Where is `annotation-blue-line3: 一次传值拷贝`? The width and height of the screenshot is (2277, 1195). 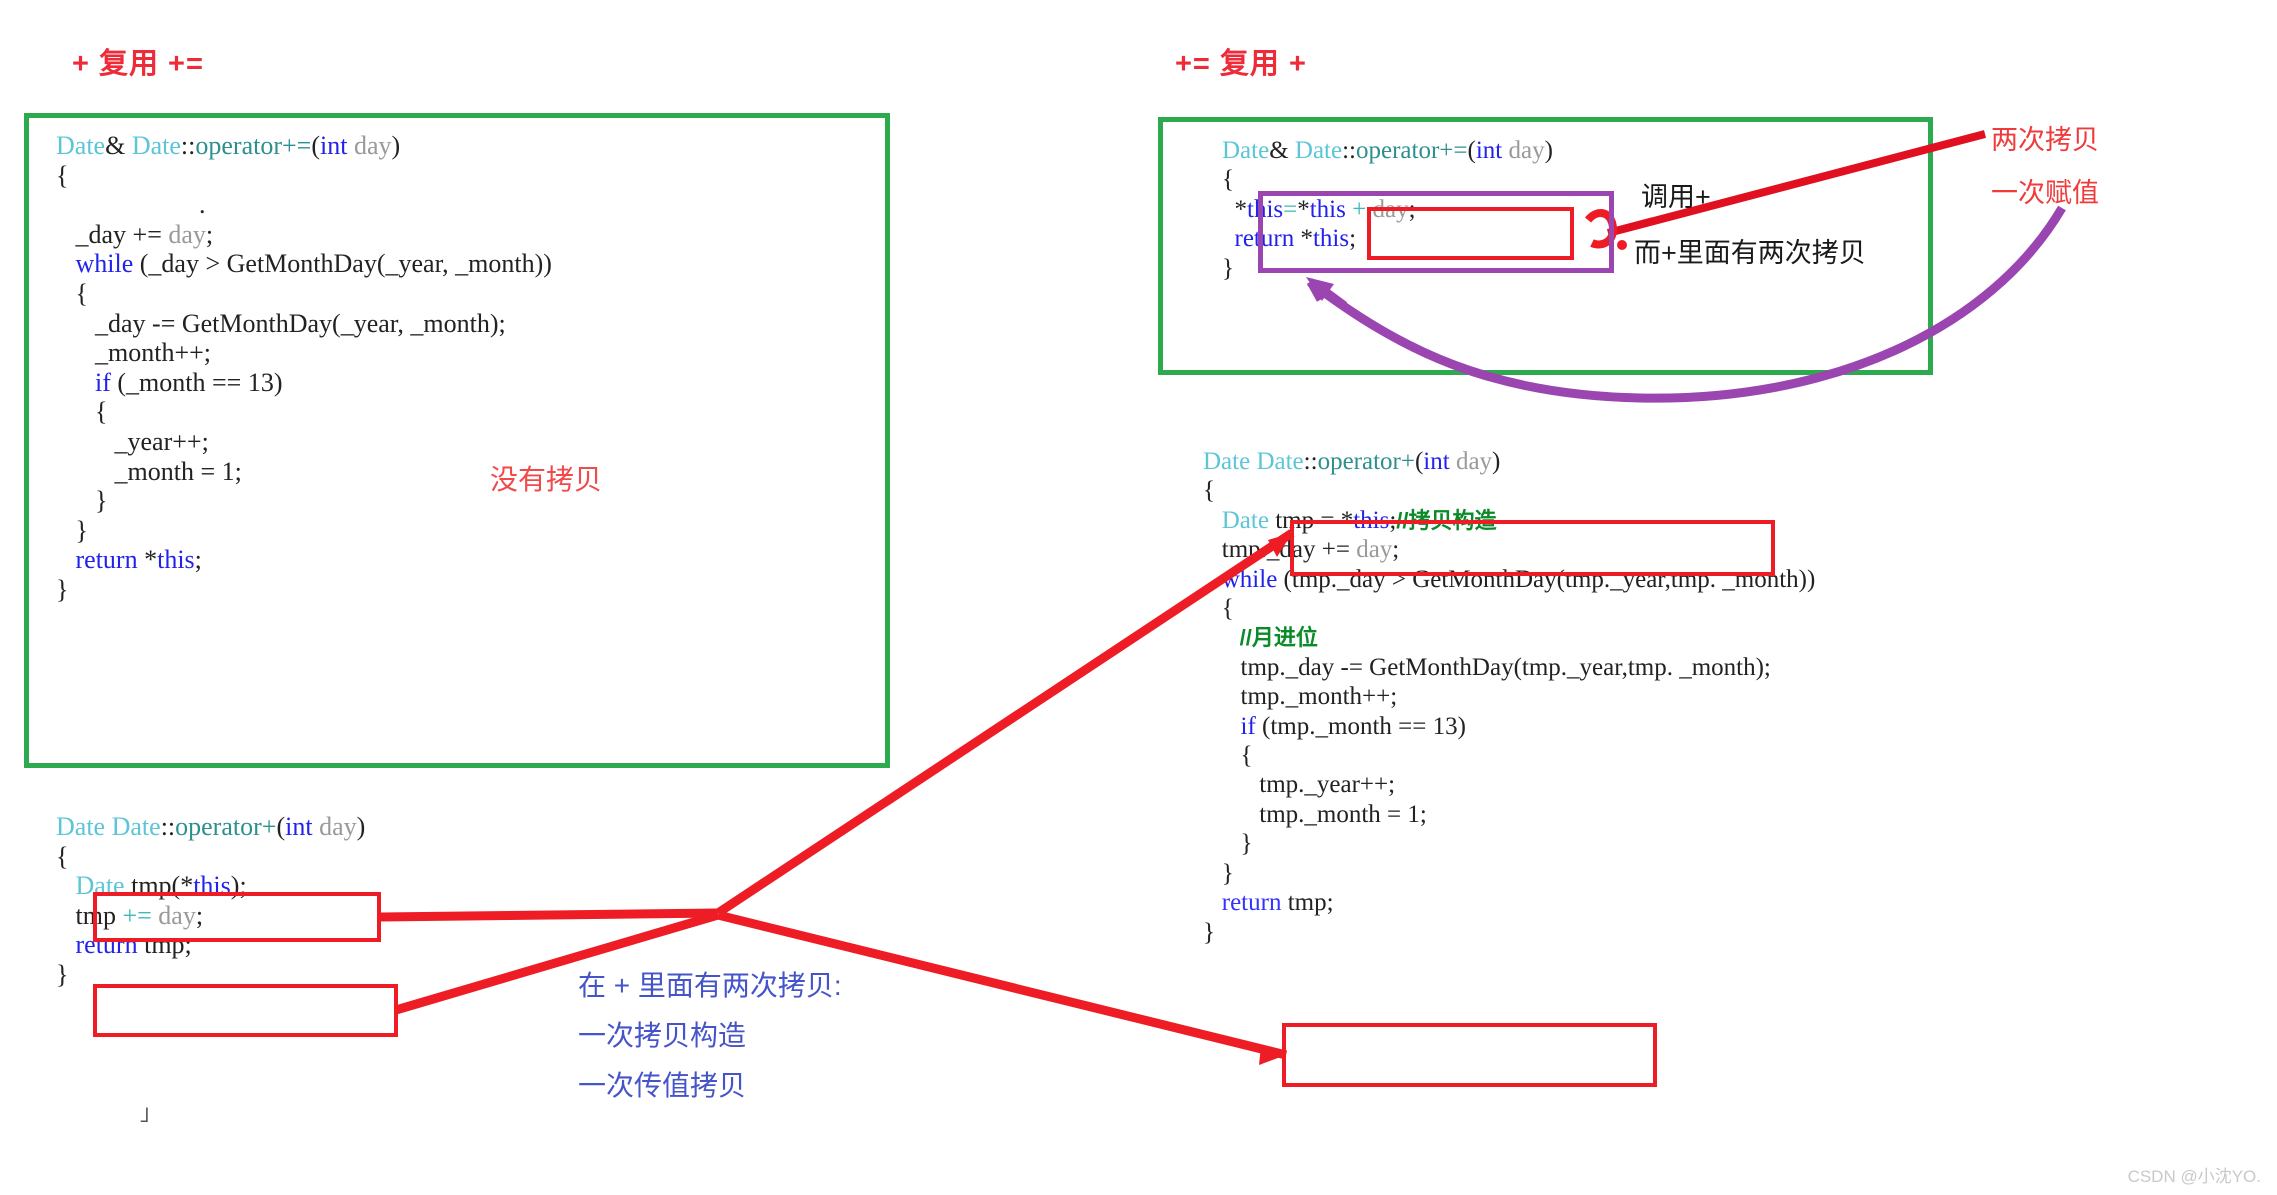 annotation-blue-line3: 一次传值拷贝 is located at coordinates (662, 1085).